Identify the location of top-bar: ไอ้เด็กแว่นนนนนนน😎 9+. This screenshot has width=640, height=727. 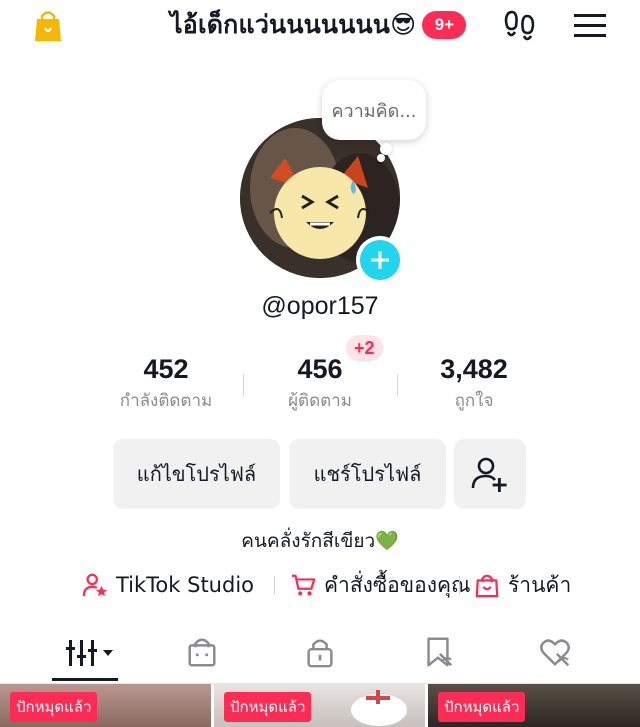
(320, 28).